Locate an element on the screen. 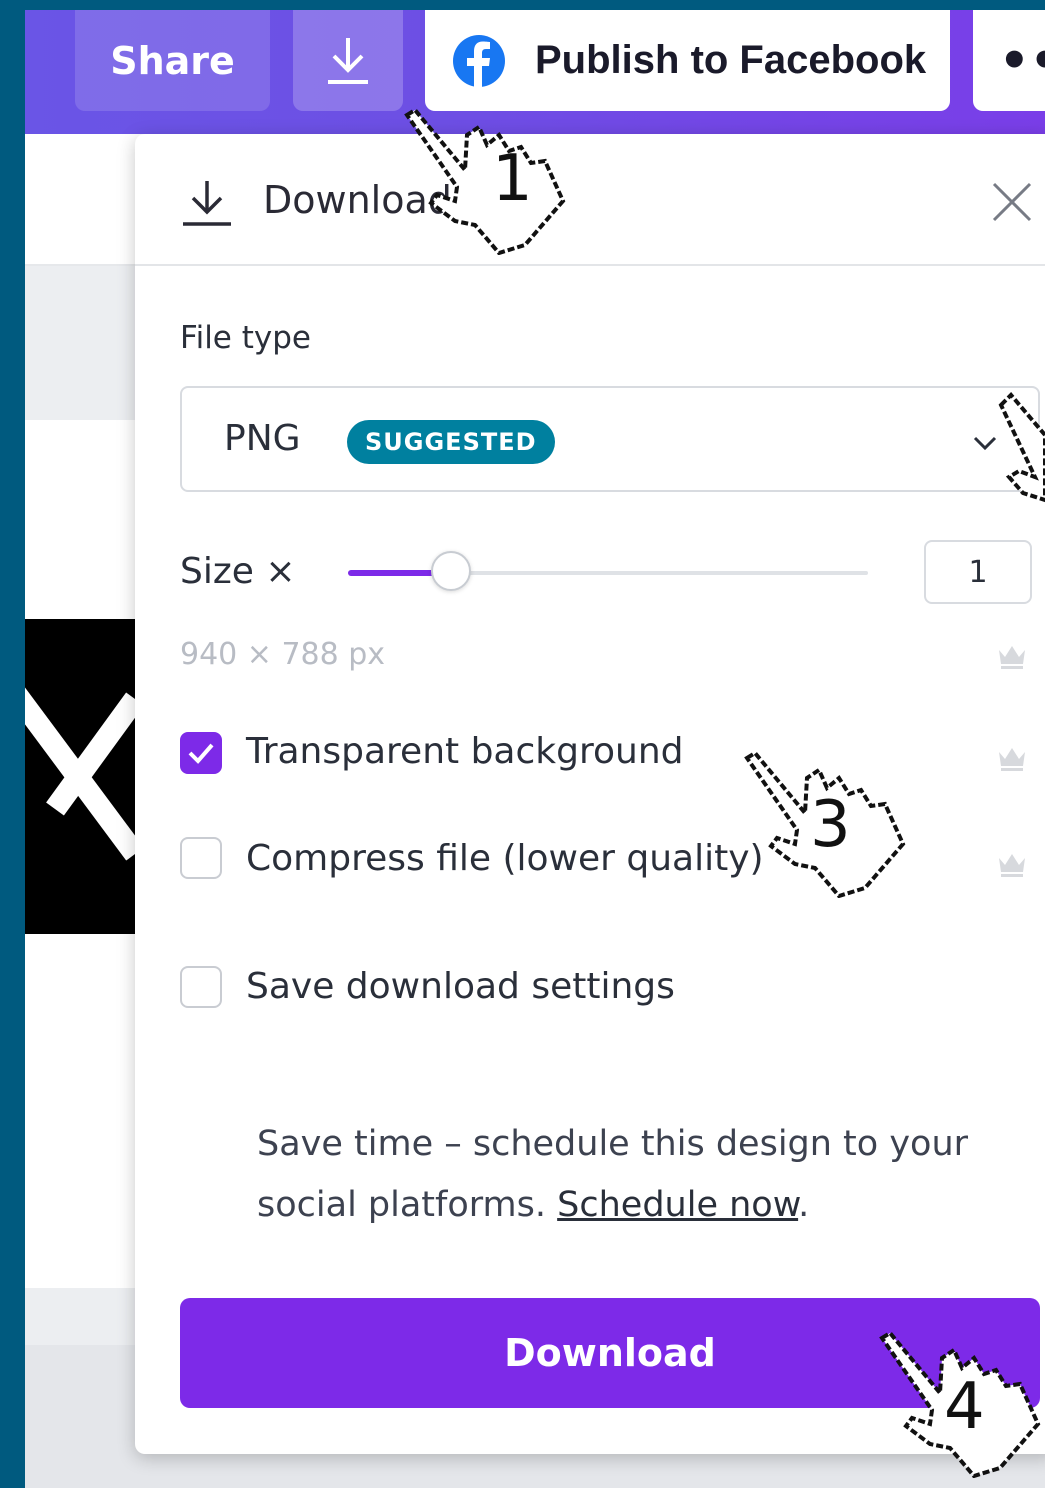  transparent-background-label: Transparent background is located at coordinates (465, 751).